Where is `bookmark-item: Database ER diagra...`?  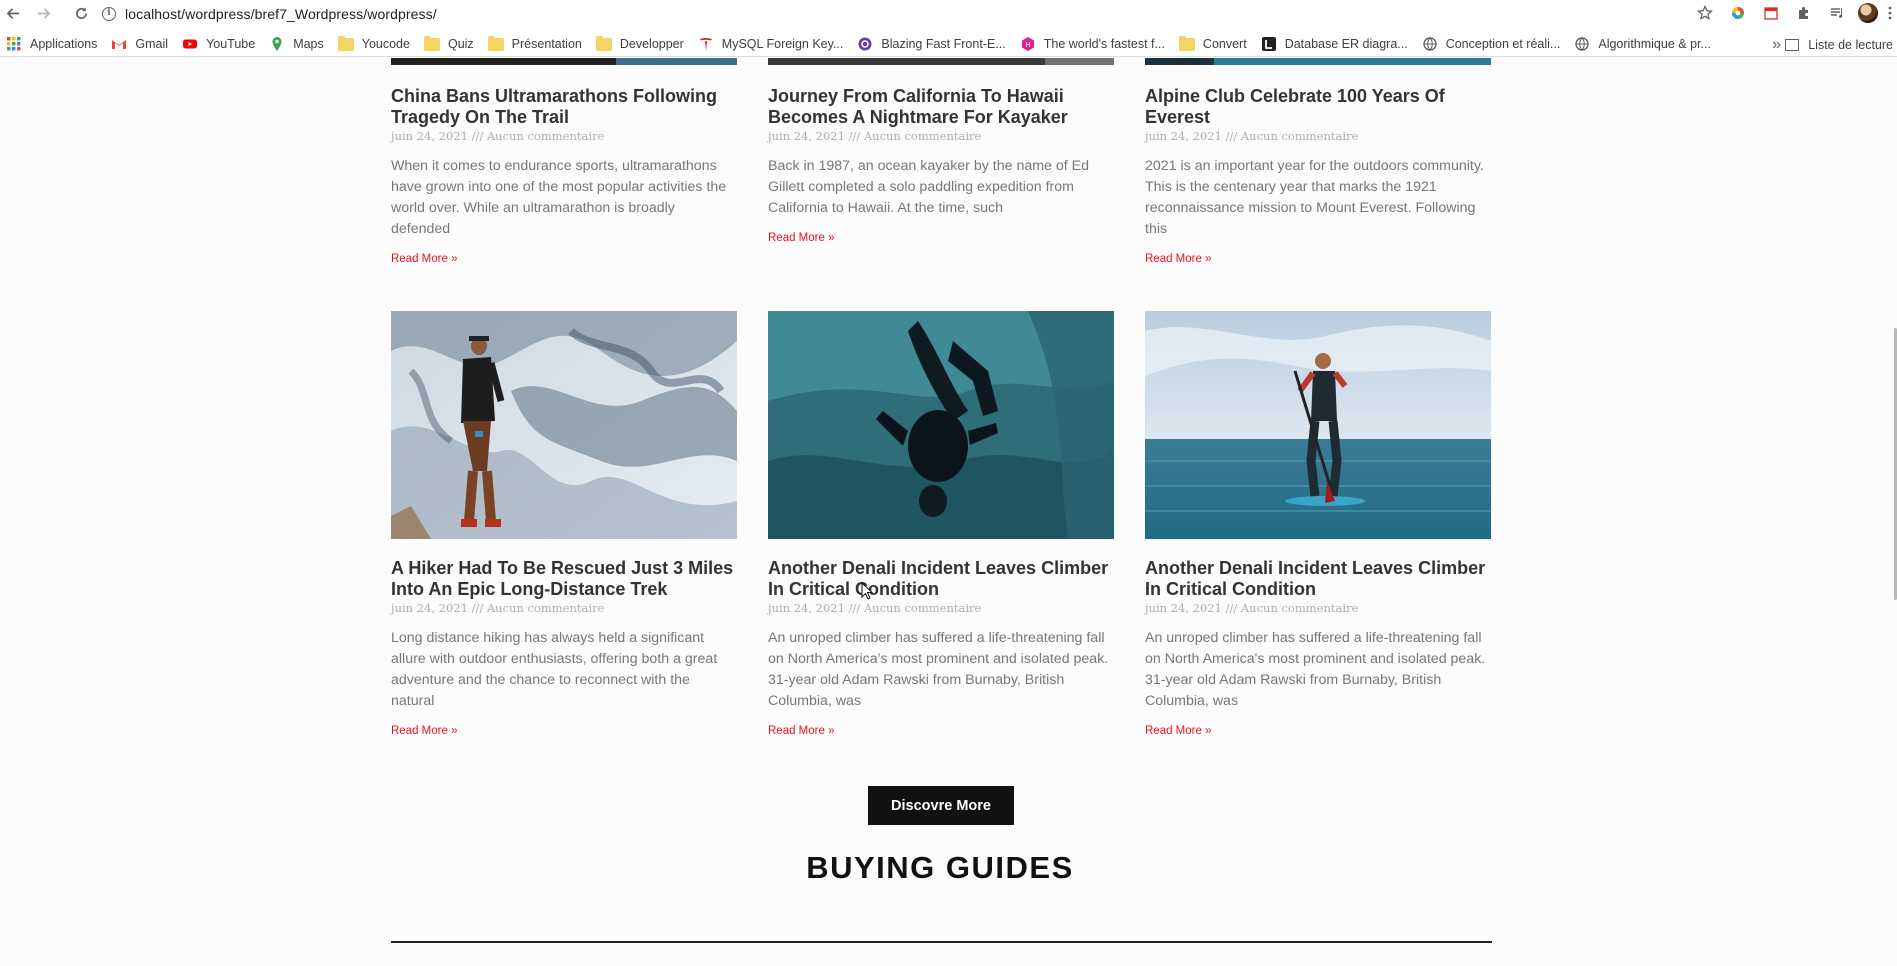 bookmark-item: Database ER diagra... is located at coordinates (1335, 44).